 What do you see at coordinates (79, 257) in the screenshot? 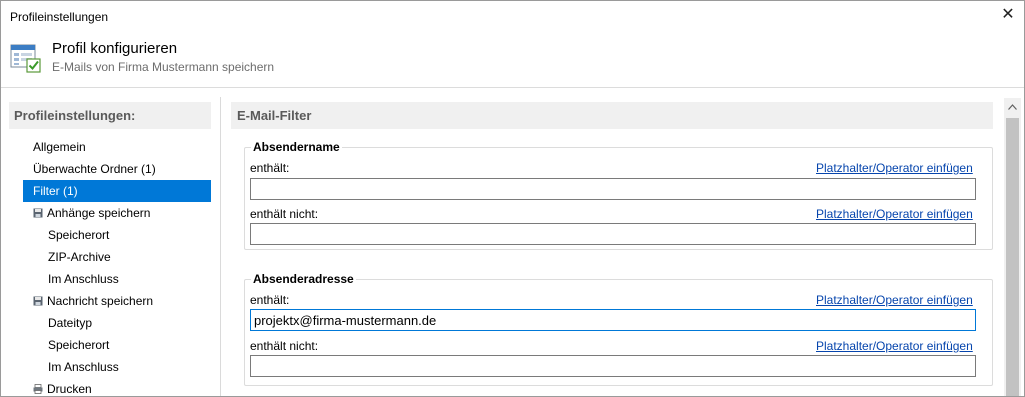
I see `sidebar-item-label: ZIP-Archive` at bounding box center [79, 257].